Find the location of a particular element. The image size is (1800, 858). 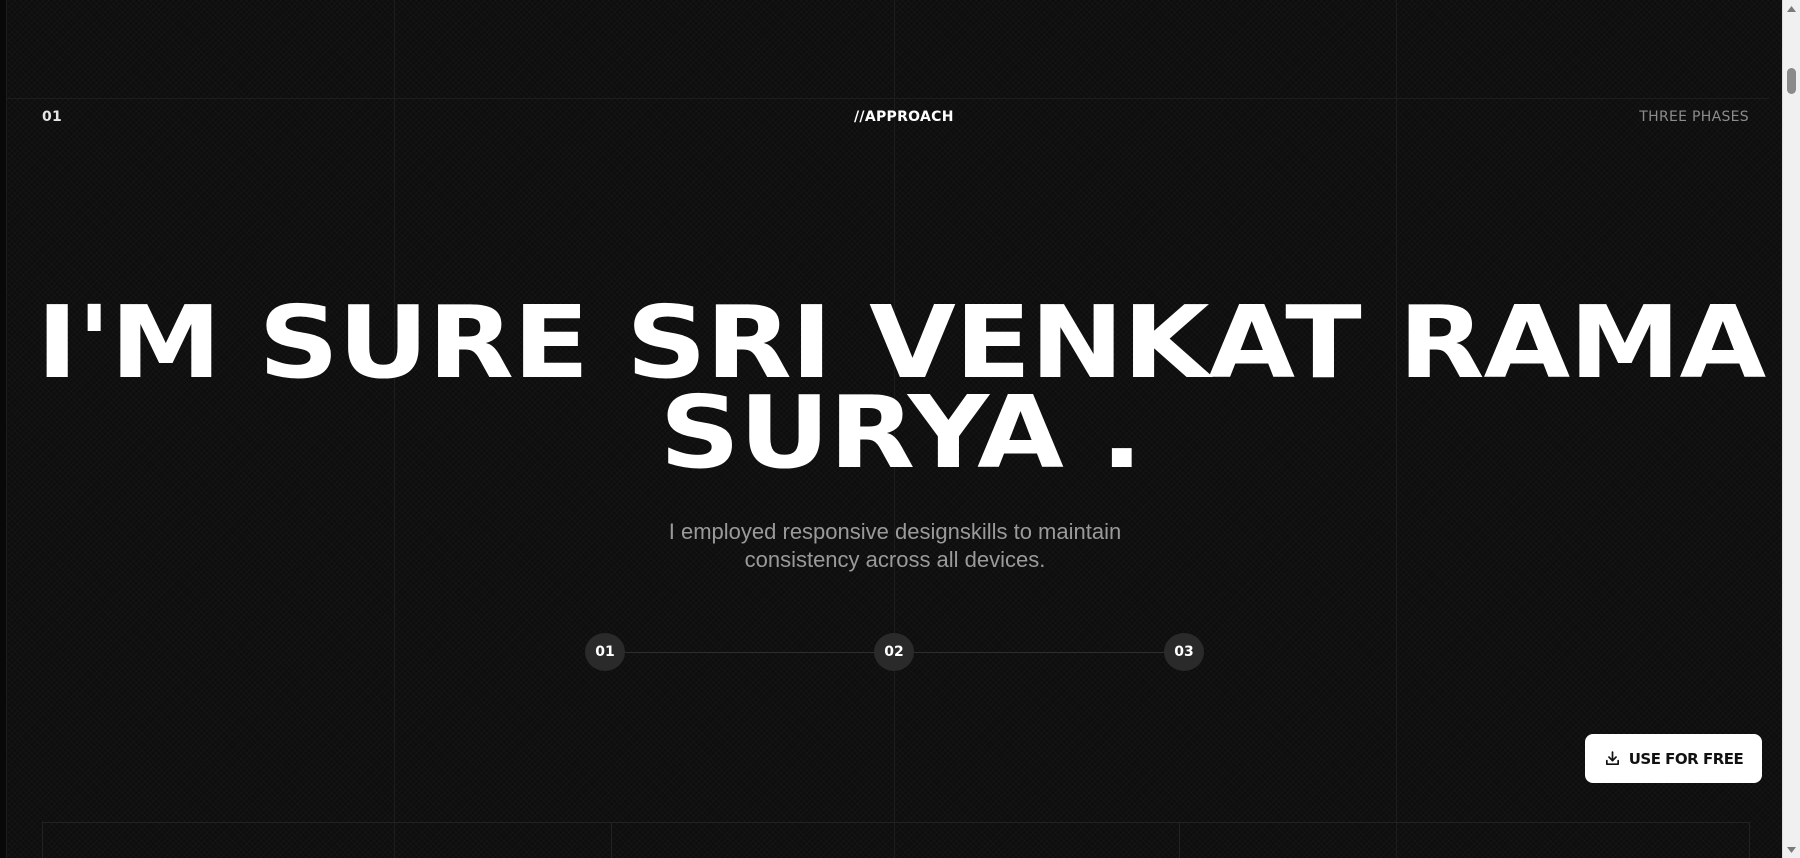

grid-line-horizontal is located at coordinates (887, 98).